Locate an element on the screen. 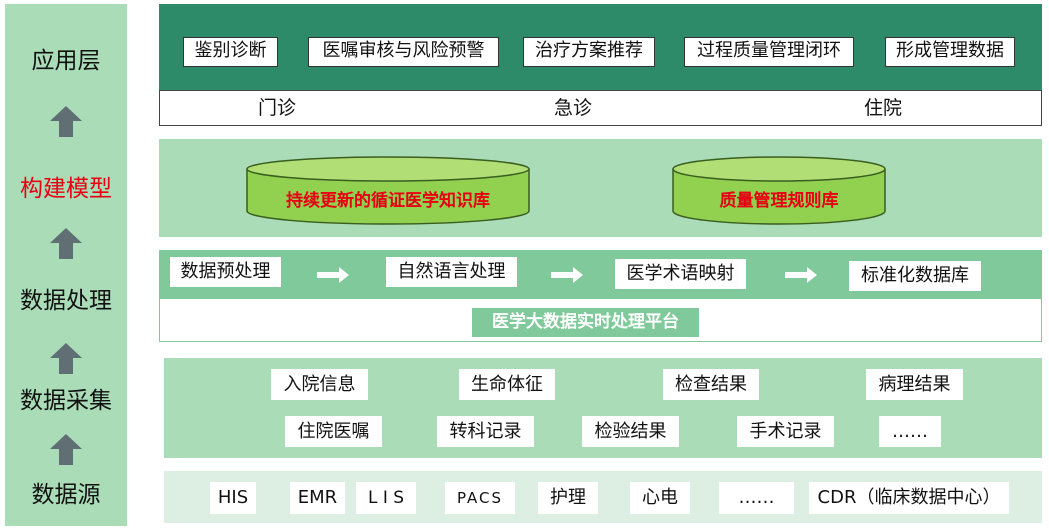 The height and width of the screenshot is (531, 1049). knowledge-base-label: 持续更新的循证医学知识库 is located at coordinates (388, 201).